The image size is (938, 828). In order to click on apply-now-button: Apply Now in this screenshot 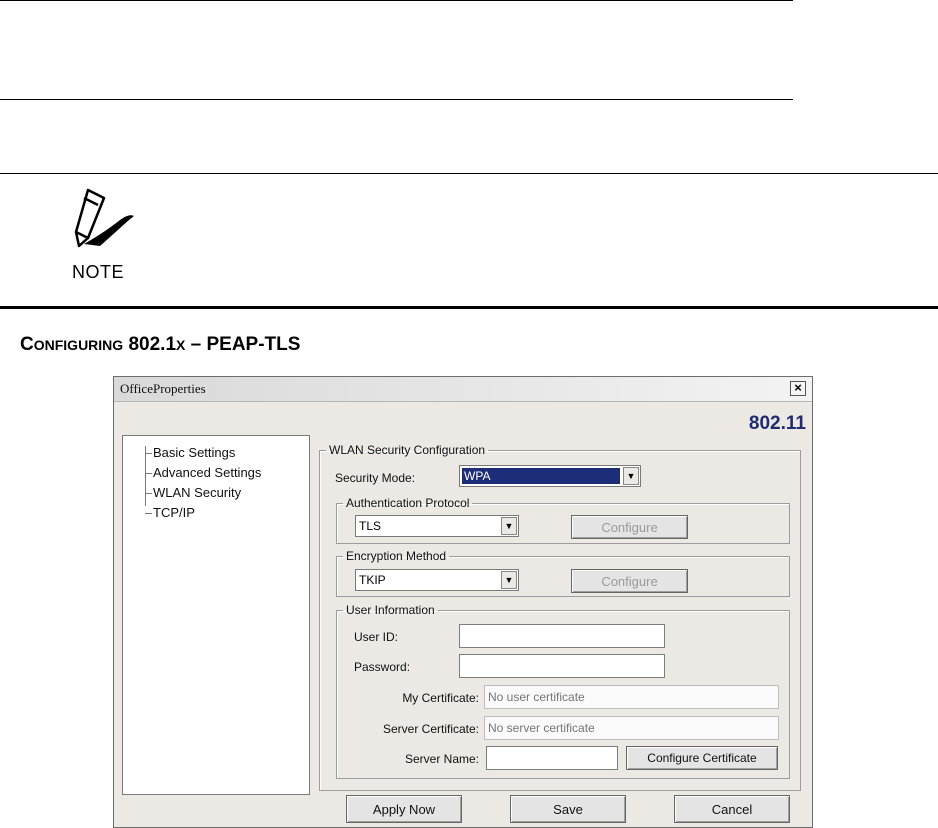, I will do `click(404, 809)`.